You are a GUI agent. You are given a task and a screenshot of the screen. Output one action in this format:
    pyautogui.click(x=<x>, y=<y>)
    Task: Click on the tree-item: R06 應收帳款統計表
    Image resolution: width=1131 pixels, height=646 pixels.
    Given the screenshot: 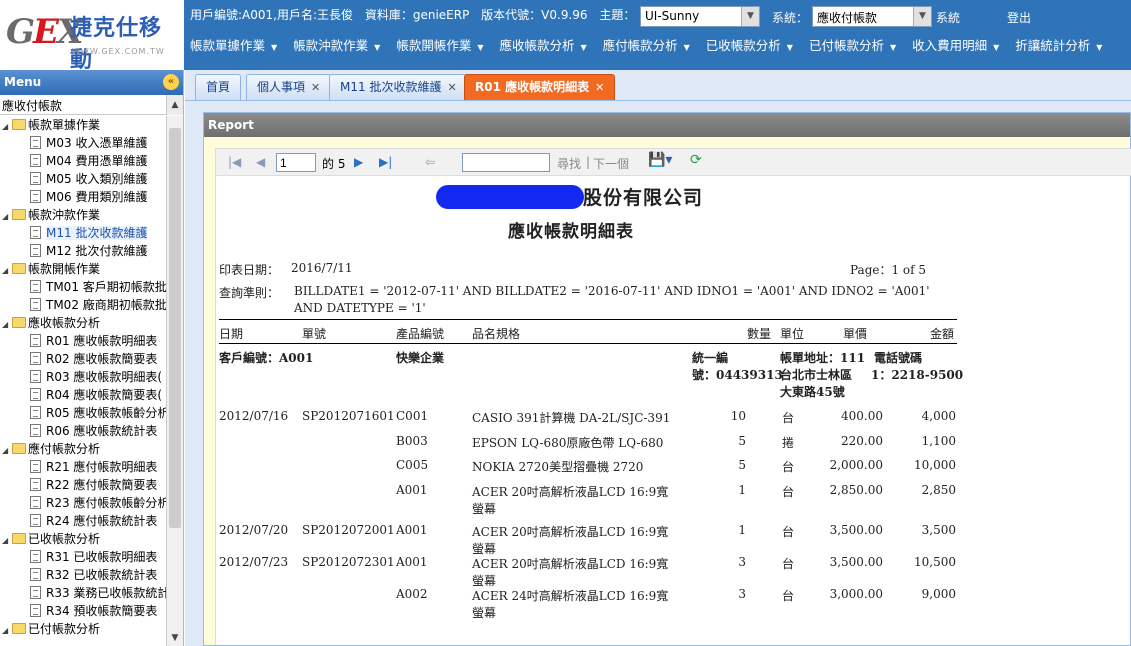 What is the action you would take?
    pyautogui.click(x=83, y=431)
    